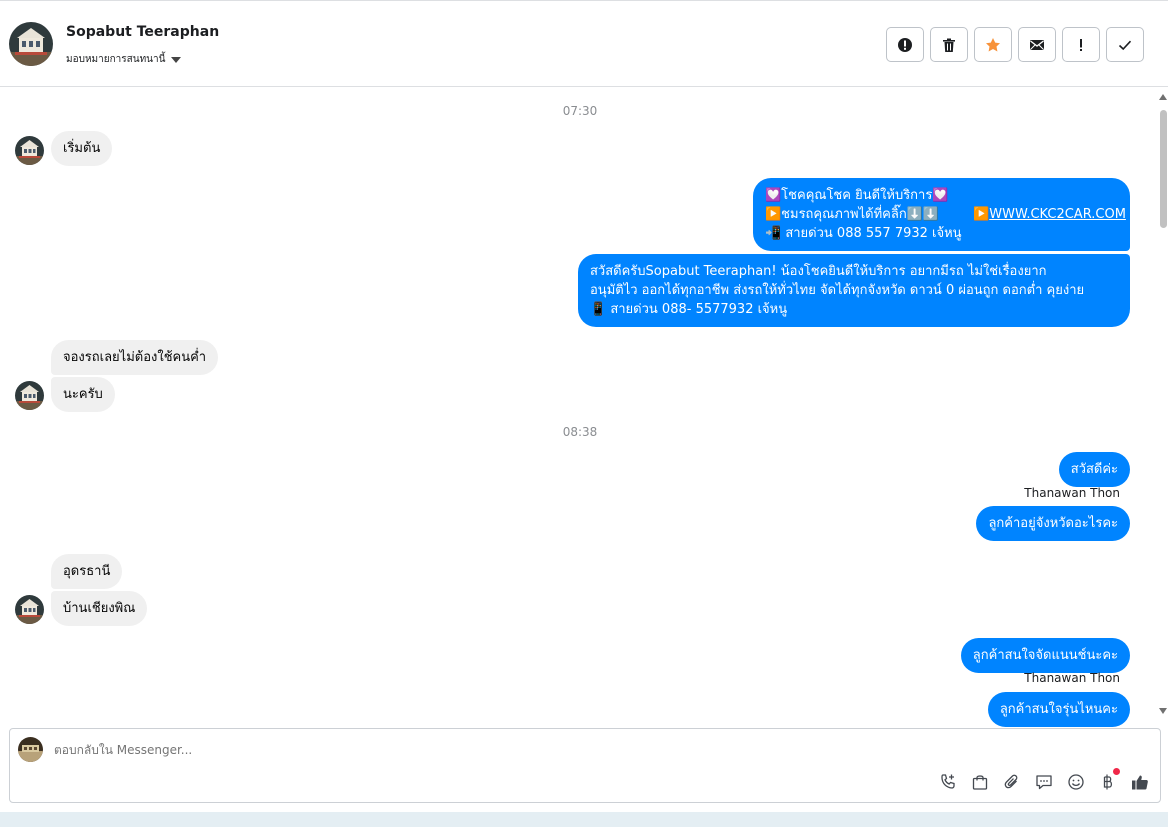 The width and height of the screenshot is (1168, 827). I want to click on composer-toolbar, so click(1044, 780).